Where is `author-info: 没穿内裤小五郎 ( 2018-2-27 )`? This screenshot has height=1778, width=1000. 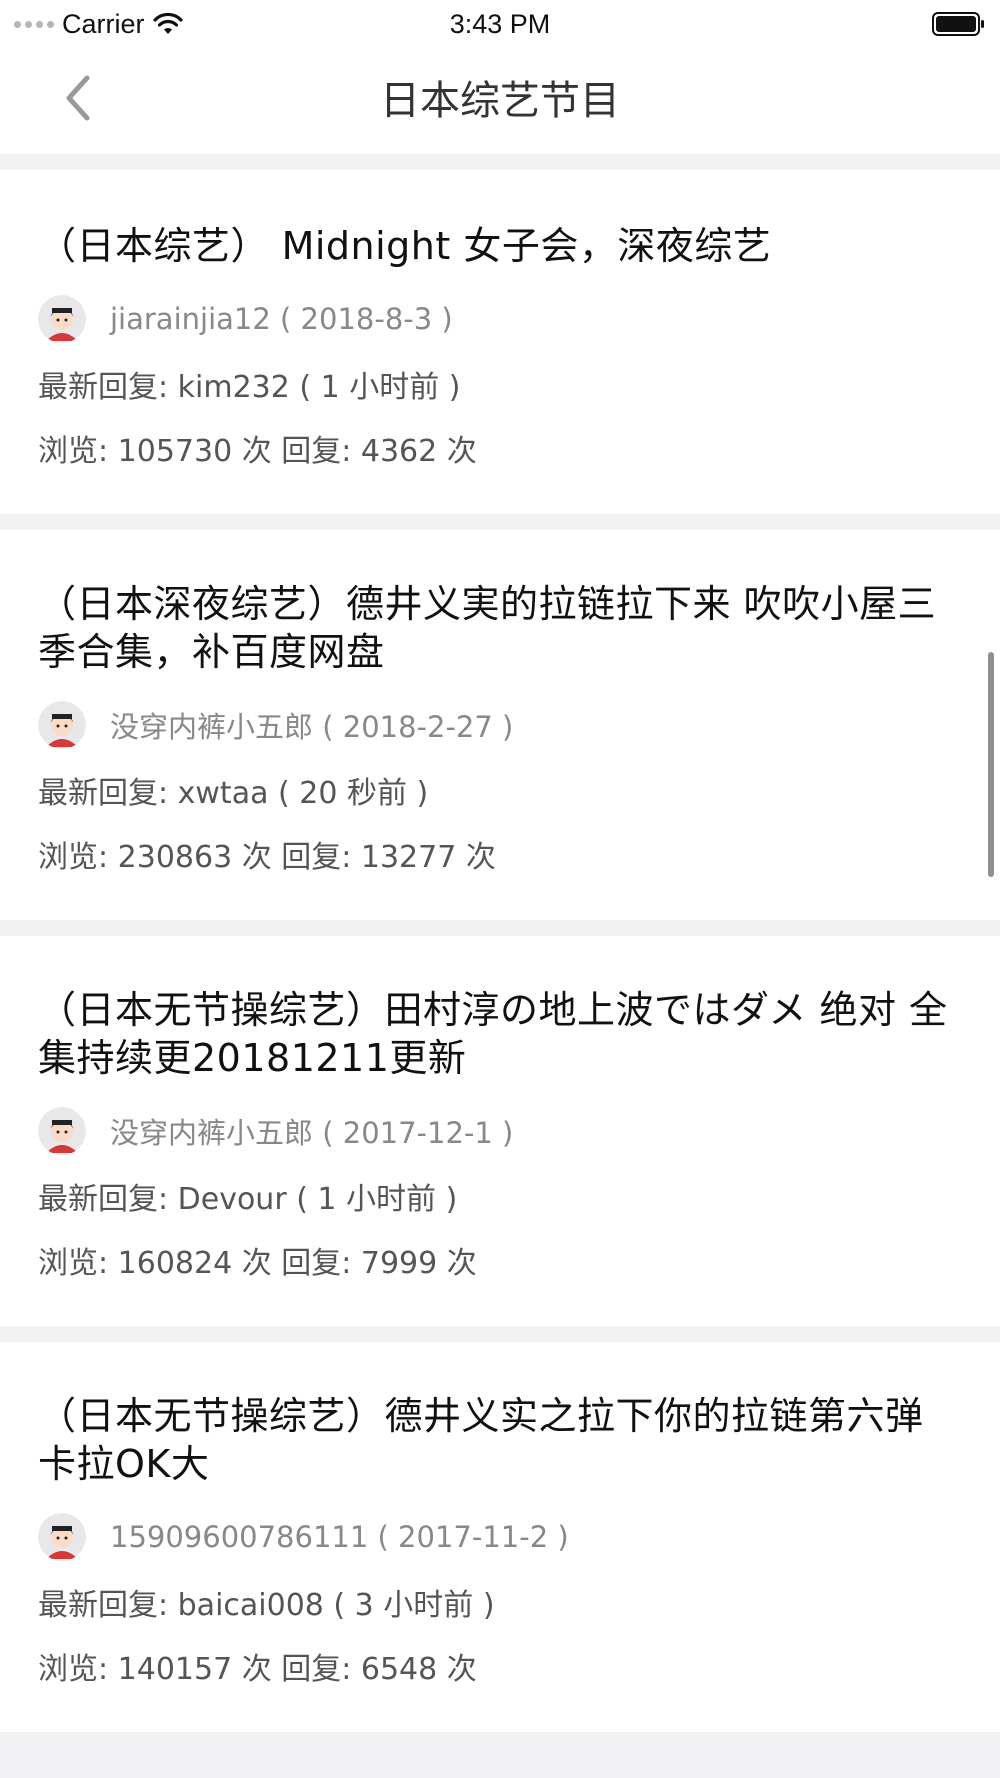 author-info: 没穿内裤小五郎 ( 2018-2-27 ) is located at coordinates (312, 727).